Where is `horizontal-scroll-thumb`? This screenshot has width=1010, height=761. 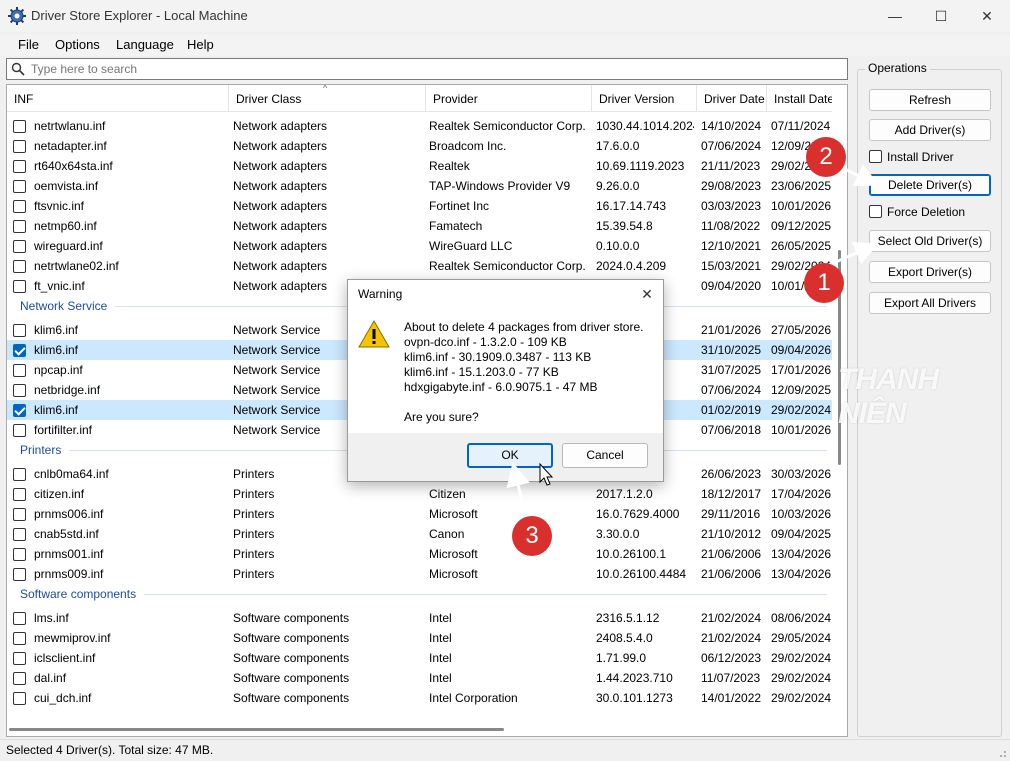
horizontal-scroll-thumb is located at coordinates (256, 729).